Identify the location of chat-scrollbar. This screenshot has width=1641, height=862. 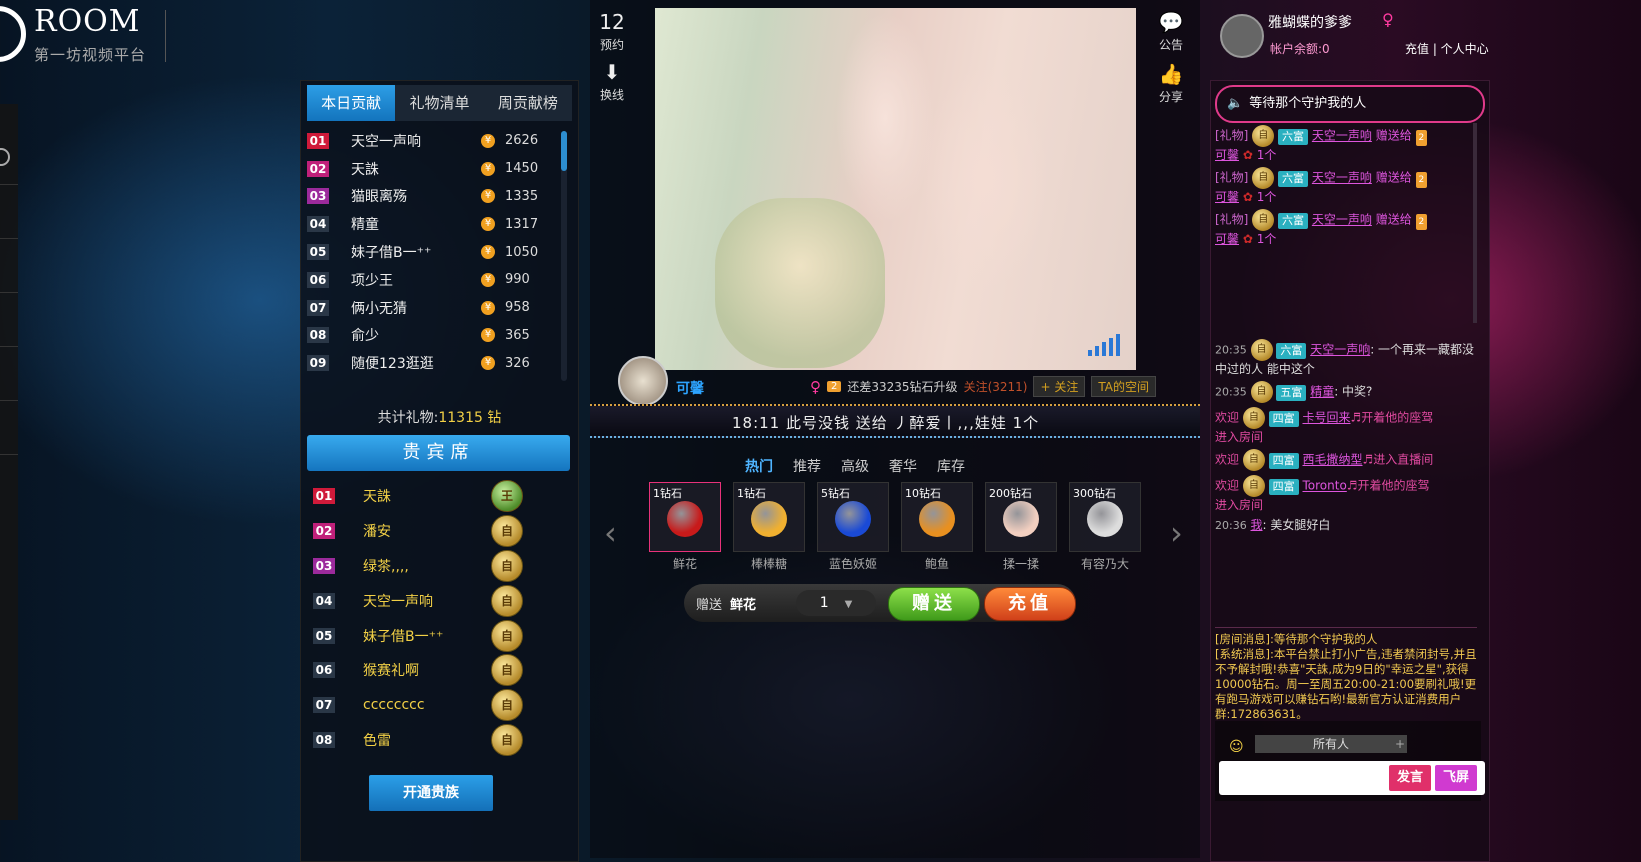
(1475, 223).